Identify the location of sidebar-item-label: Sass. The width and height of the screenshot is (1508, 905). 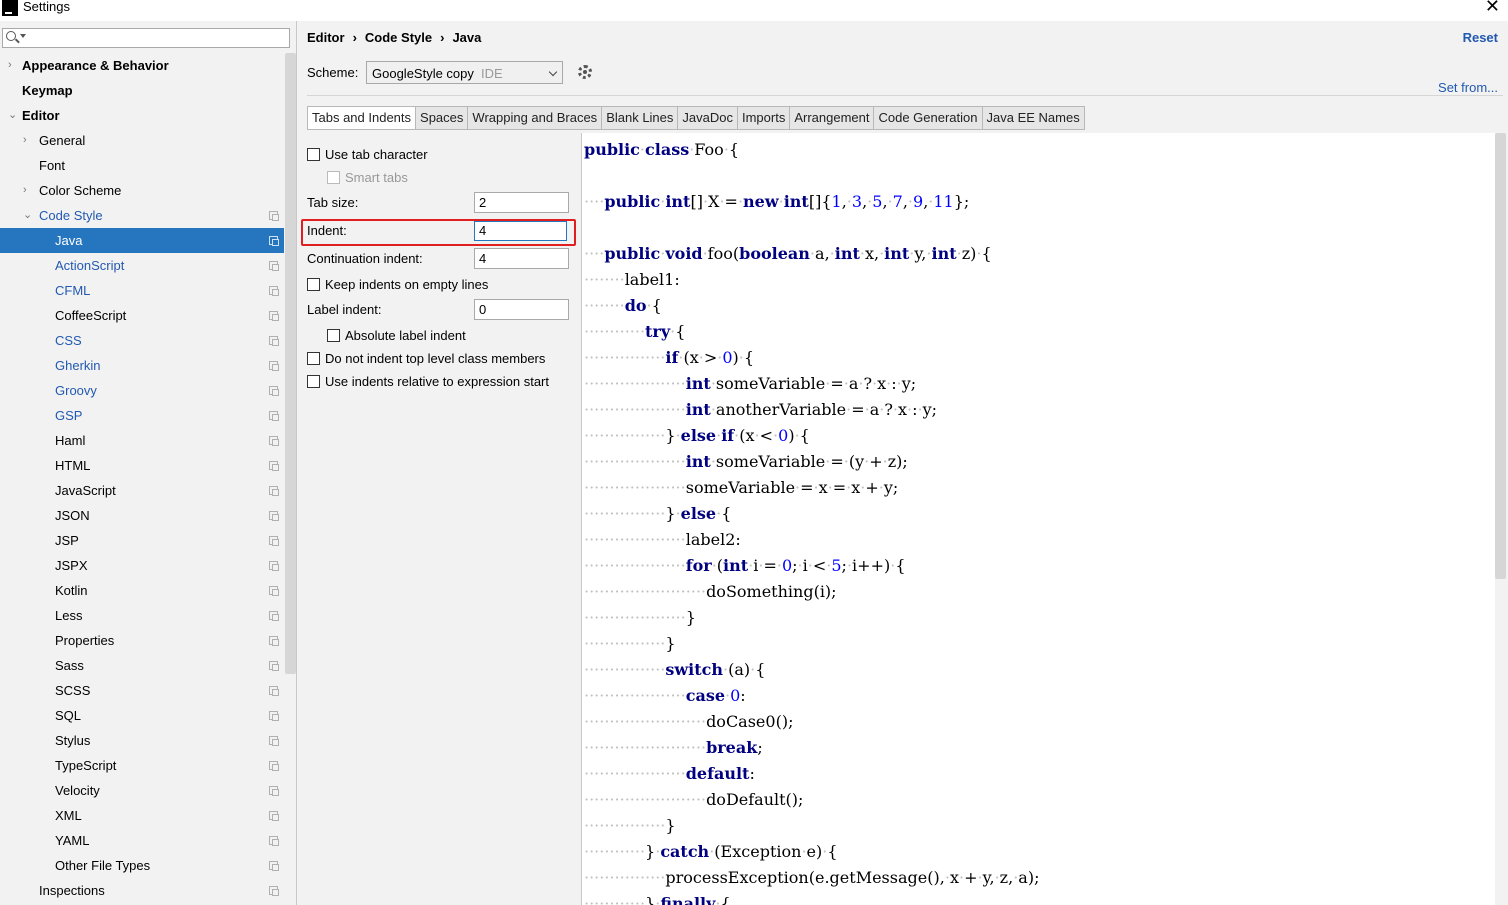
(69, 665).